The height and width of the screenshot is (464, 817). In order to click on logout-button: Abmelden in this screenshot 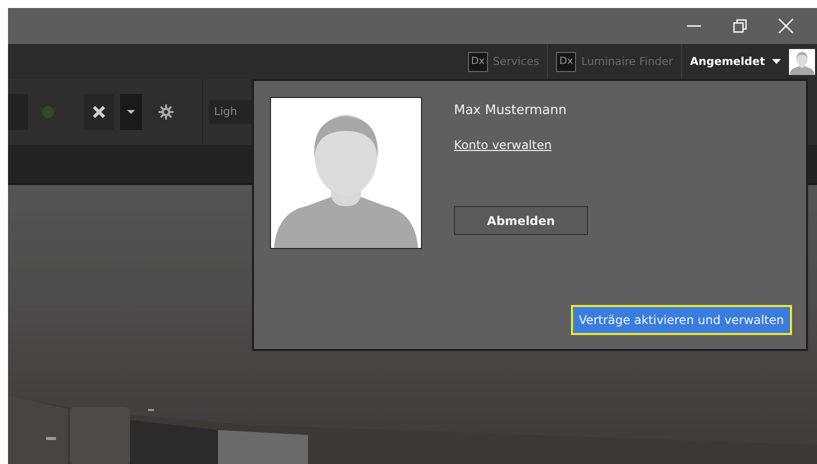, I will do `click(521, 220)`.